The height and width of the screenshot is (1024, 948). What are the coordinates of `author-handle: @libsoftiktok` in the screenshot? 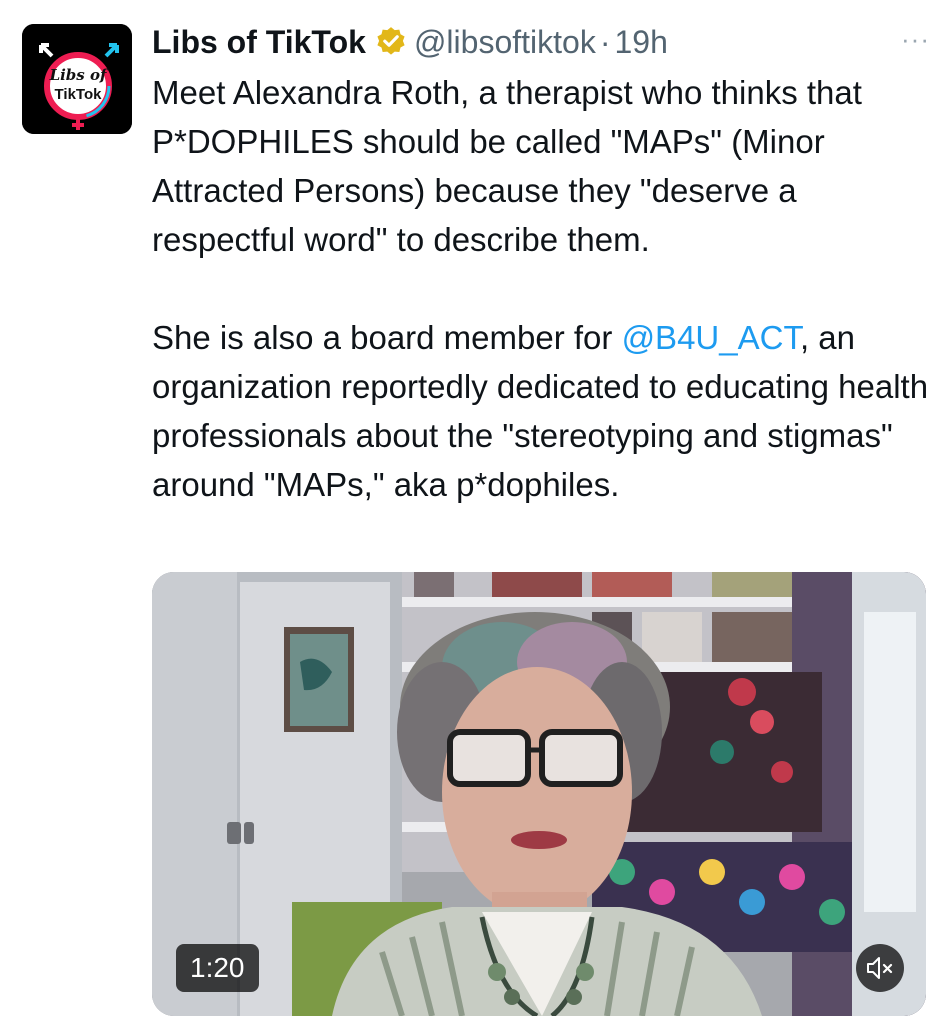 It's located at (505, 42).